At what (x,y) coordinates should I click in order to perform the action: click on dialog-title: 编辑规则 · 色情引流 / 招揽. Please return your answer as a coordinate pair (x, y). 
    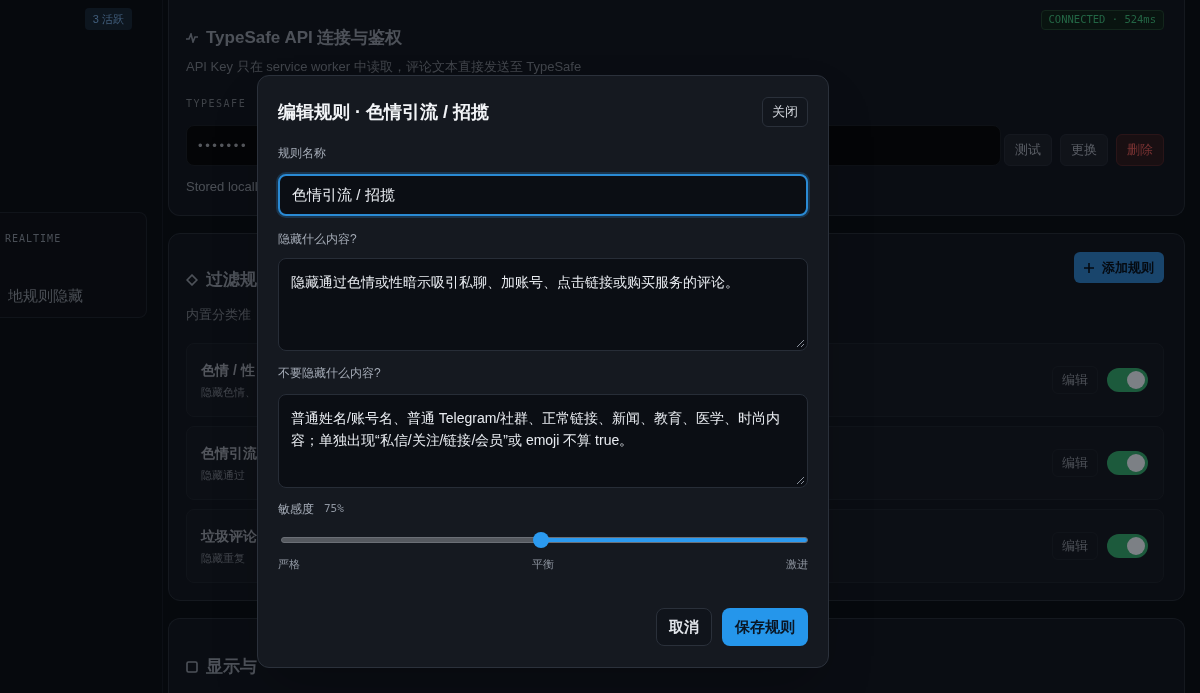
    Looking at the image, I should click on (383, 112).